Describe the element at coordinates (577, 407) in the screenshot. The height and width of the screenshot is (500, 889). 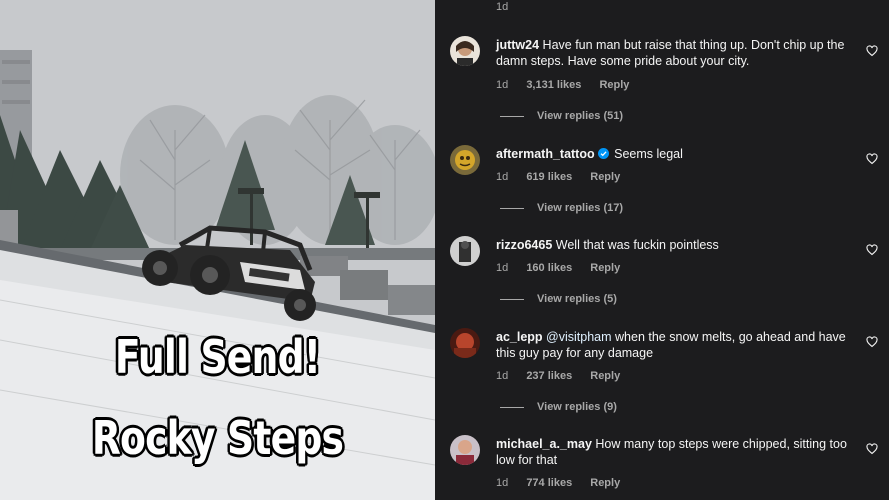
I see `view-replies-label: View replies (9)` at that location.